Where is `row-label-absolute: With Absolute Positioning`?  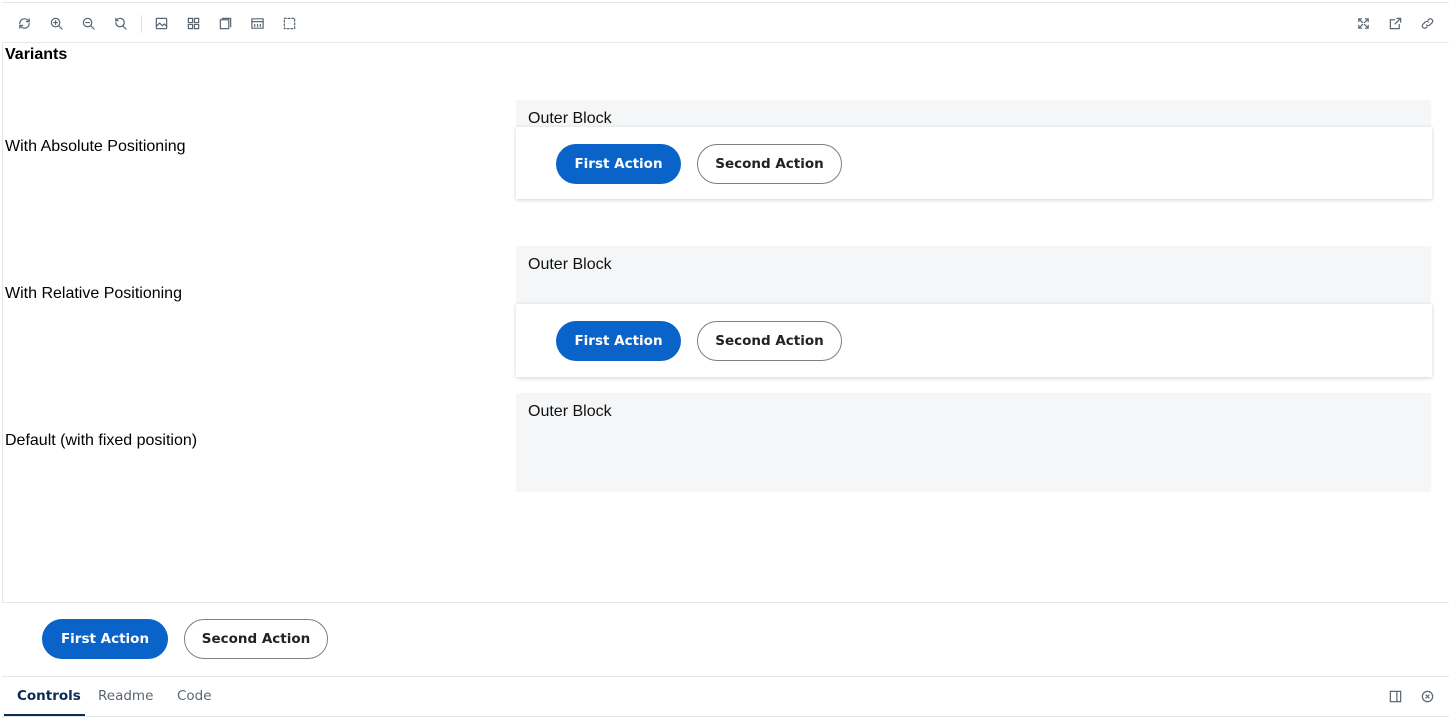
row-label-absolute: With Absolute Positioning is located at coordinates (95, 146).